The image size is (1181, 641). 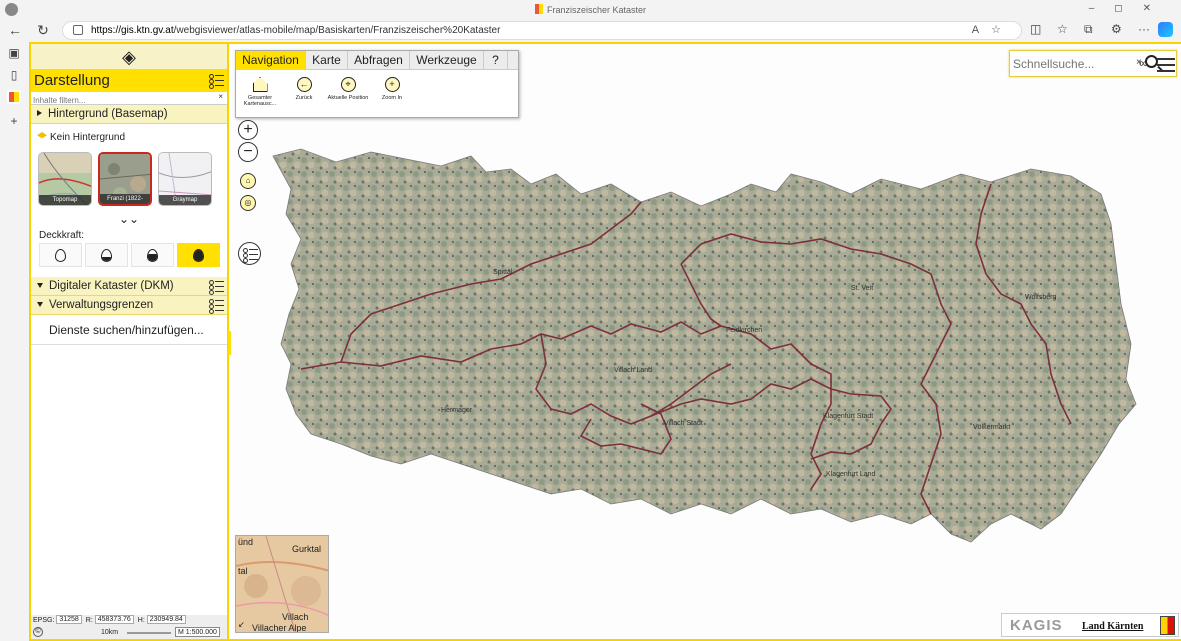 I want to click on drop-third-icon, so click(x=106, y=255).